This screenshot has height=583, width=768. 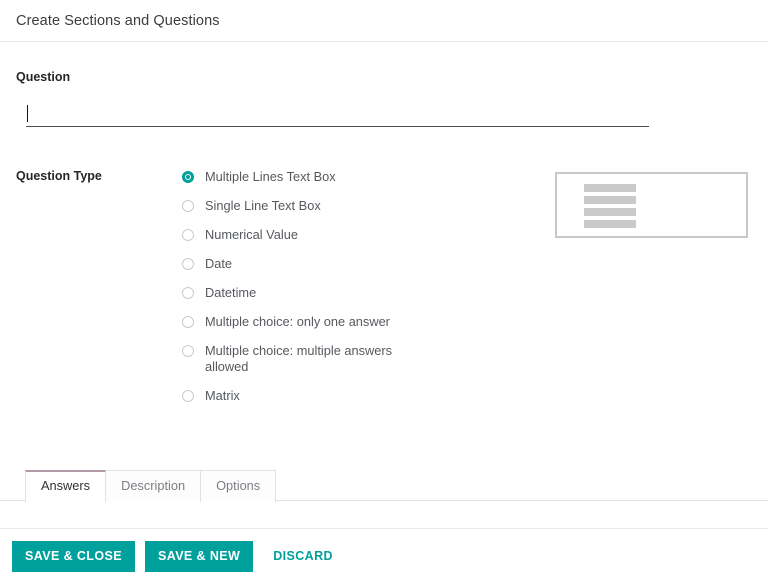 I want to click on tab-options: Options, so click(x=238, y=486).